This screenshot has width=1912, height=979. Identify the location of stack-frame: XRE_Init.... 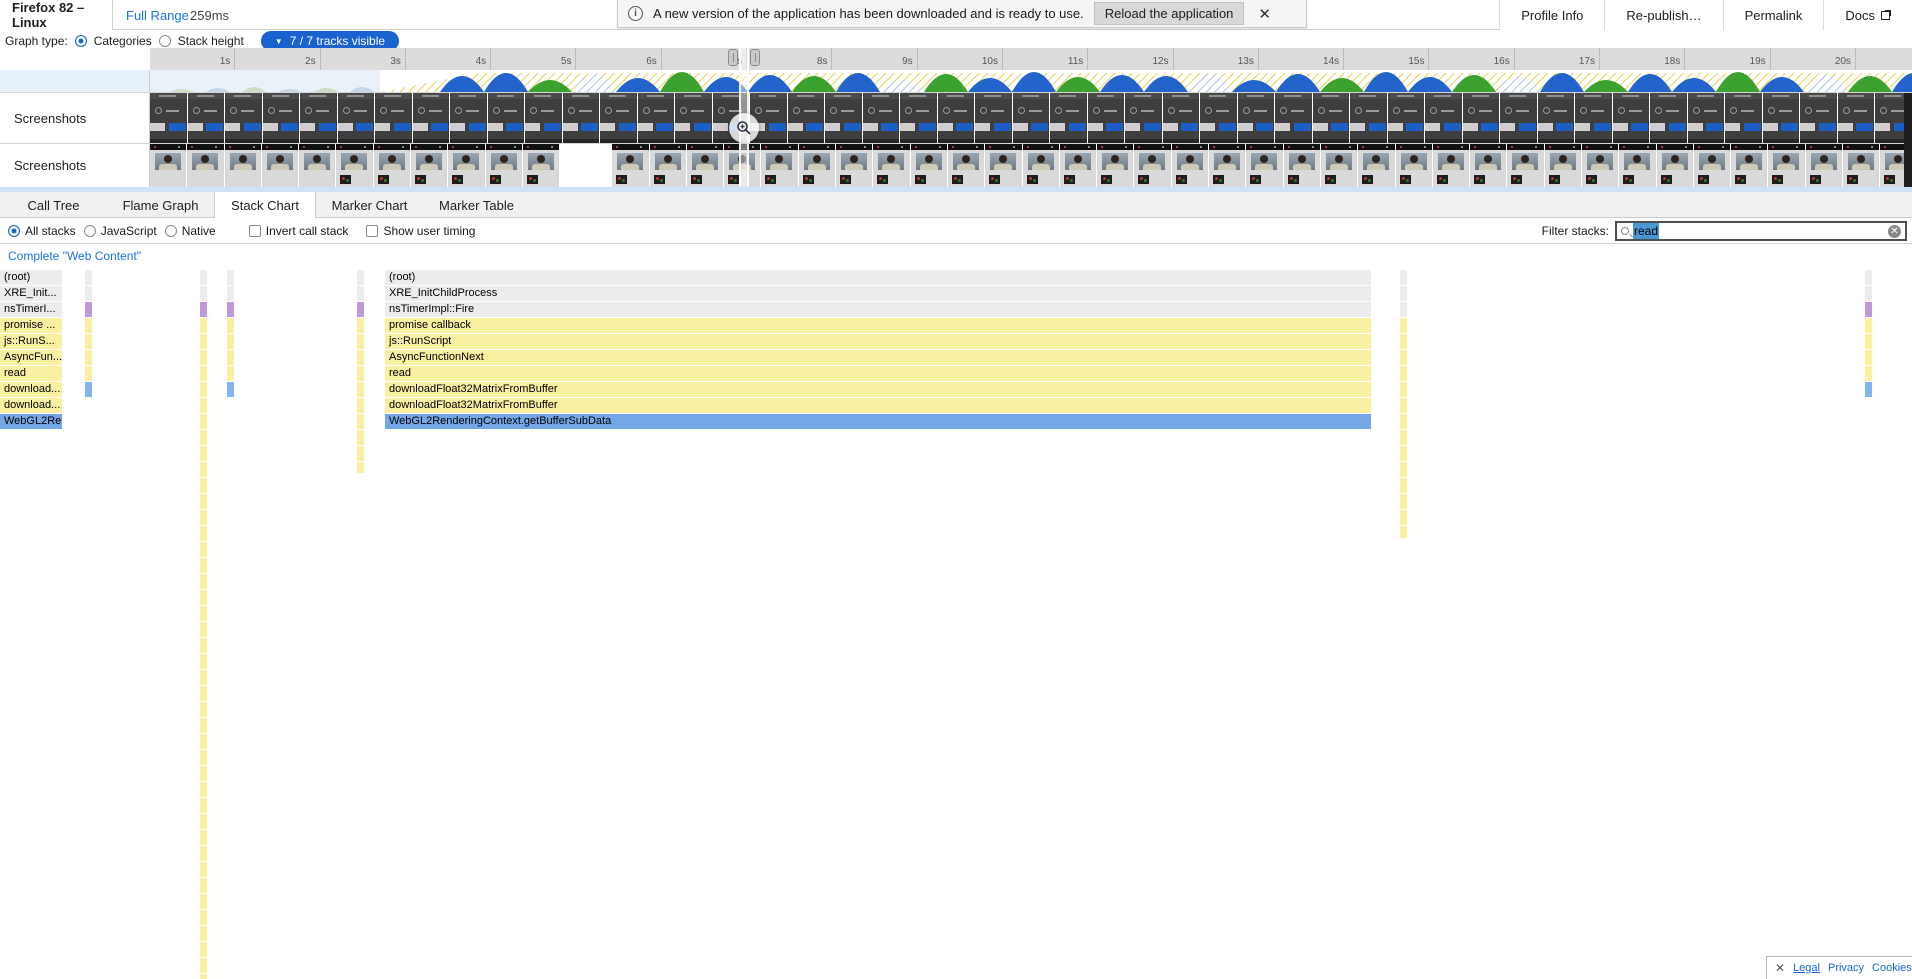
(31, 293).